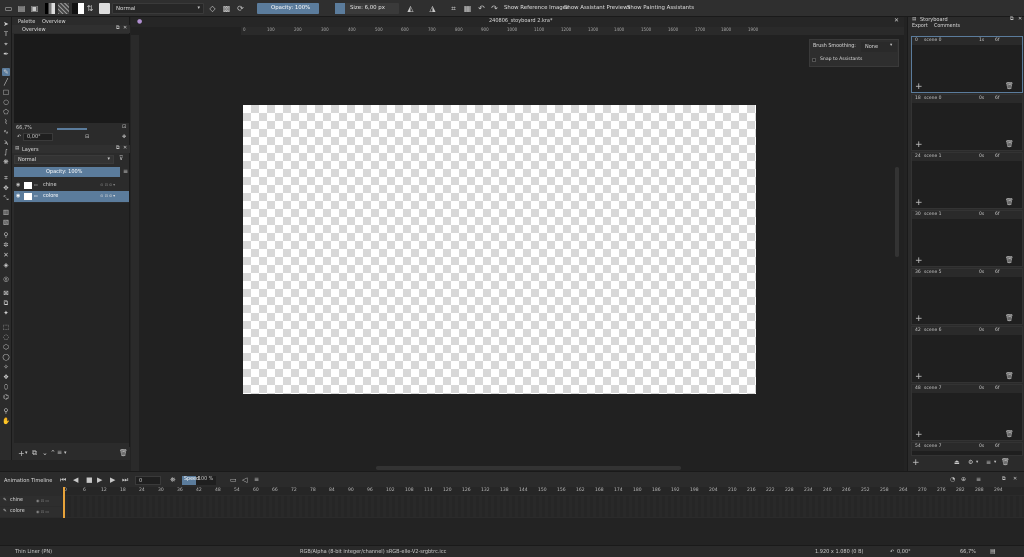  What do you see at coordinates (31, 501) in the screenshot?
I see `timeline-layer-row: ✎ chine ◉ ⊡ ▭` at bounding box center [31, 501].